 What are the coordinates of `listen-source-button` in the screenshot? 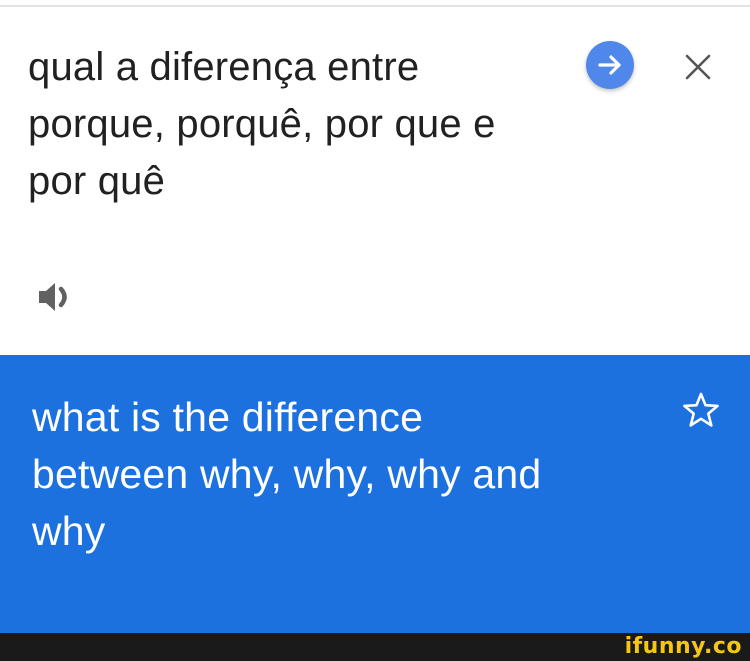 It's located at (56, 297).